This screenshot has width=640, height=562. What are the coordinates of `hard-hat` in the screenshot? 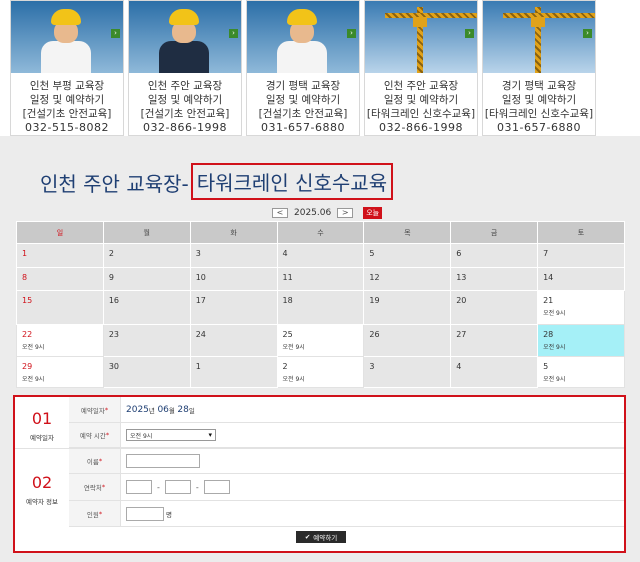 It's located at (302, 17).